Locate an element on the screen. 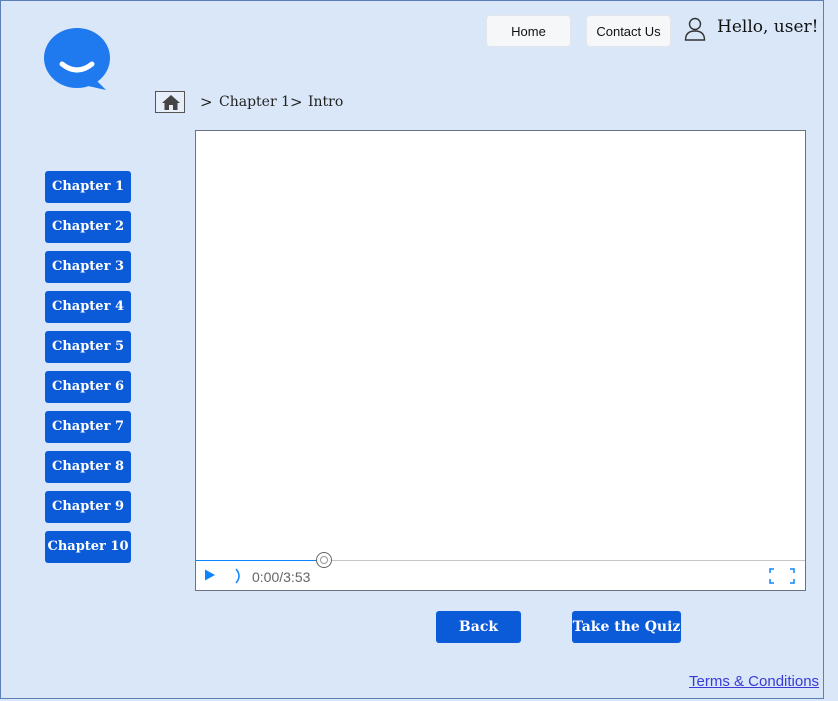  user-greeting: Hello, user! is located at coordinates (768, 27).